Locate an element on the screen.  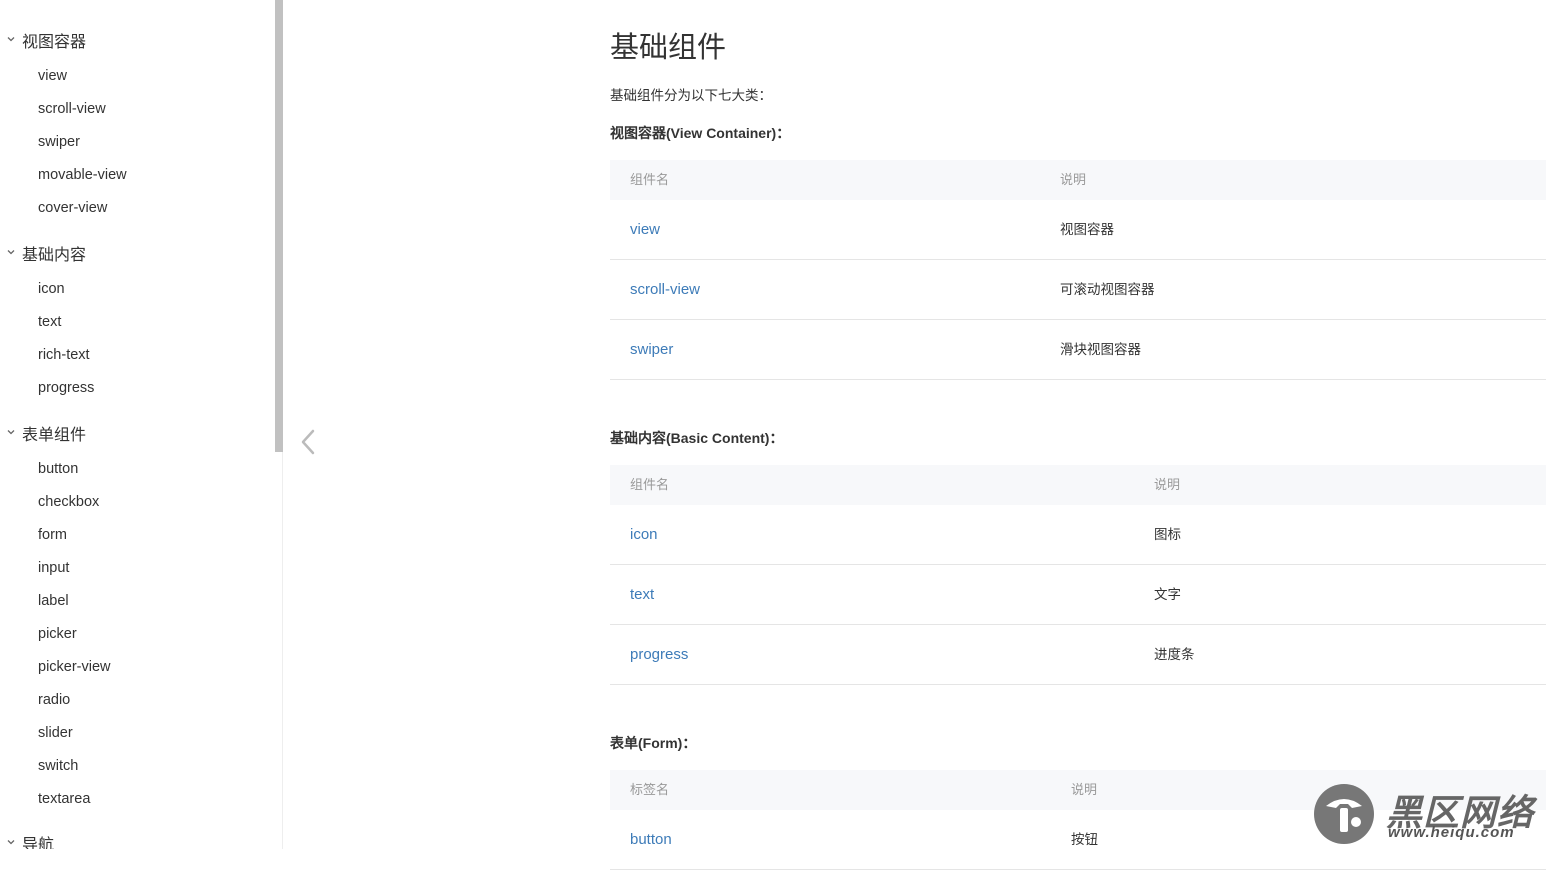
table-row: swiper 滑块视图容器 is located at coordinates (1078, 350).